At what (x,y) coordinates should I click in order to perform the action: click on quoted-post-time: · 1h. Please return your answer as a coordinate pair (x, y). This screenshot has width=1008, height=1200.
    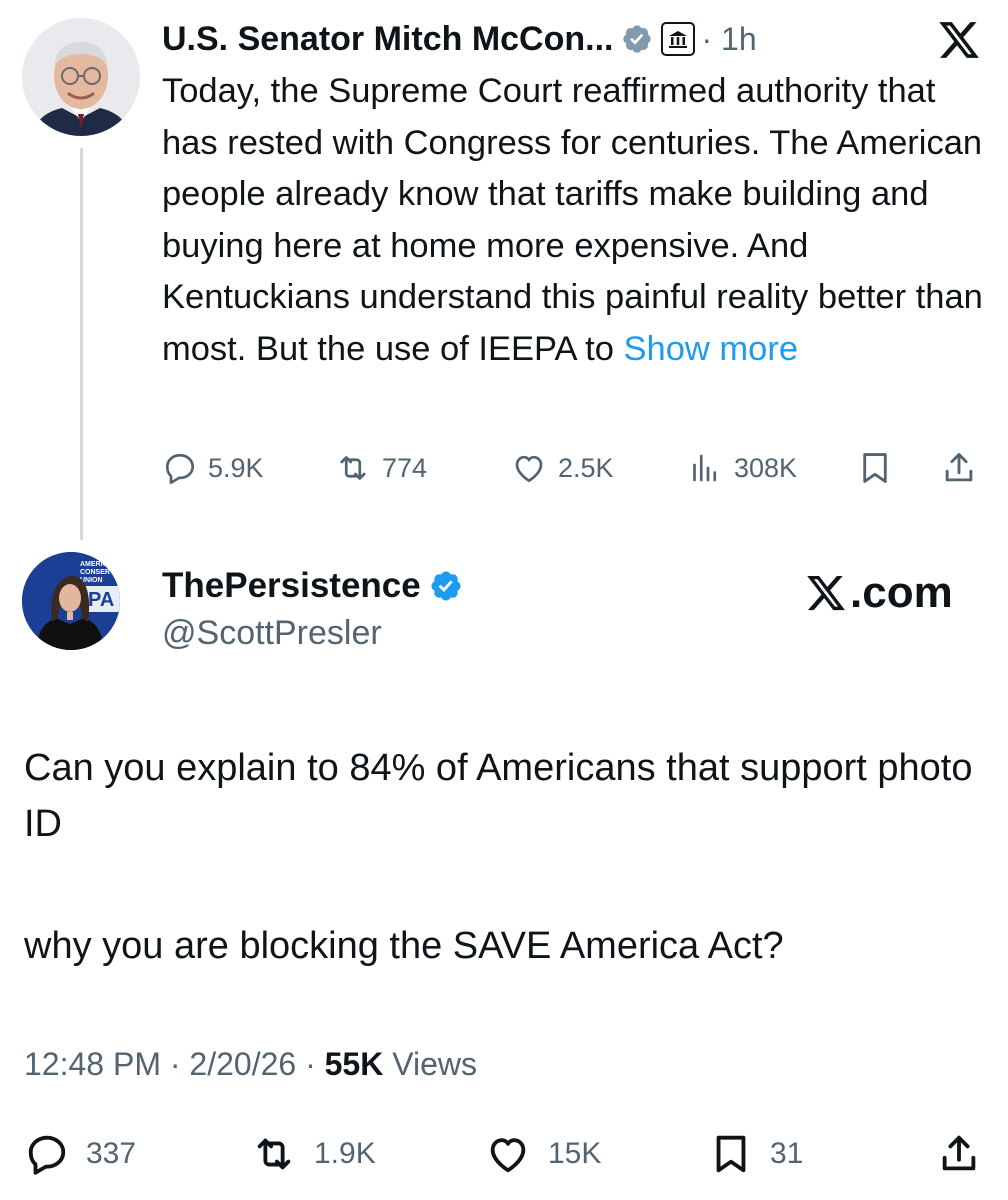
    Looking at the image, I should click on (728, 39).